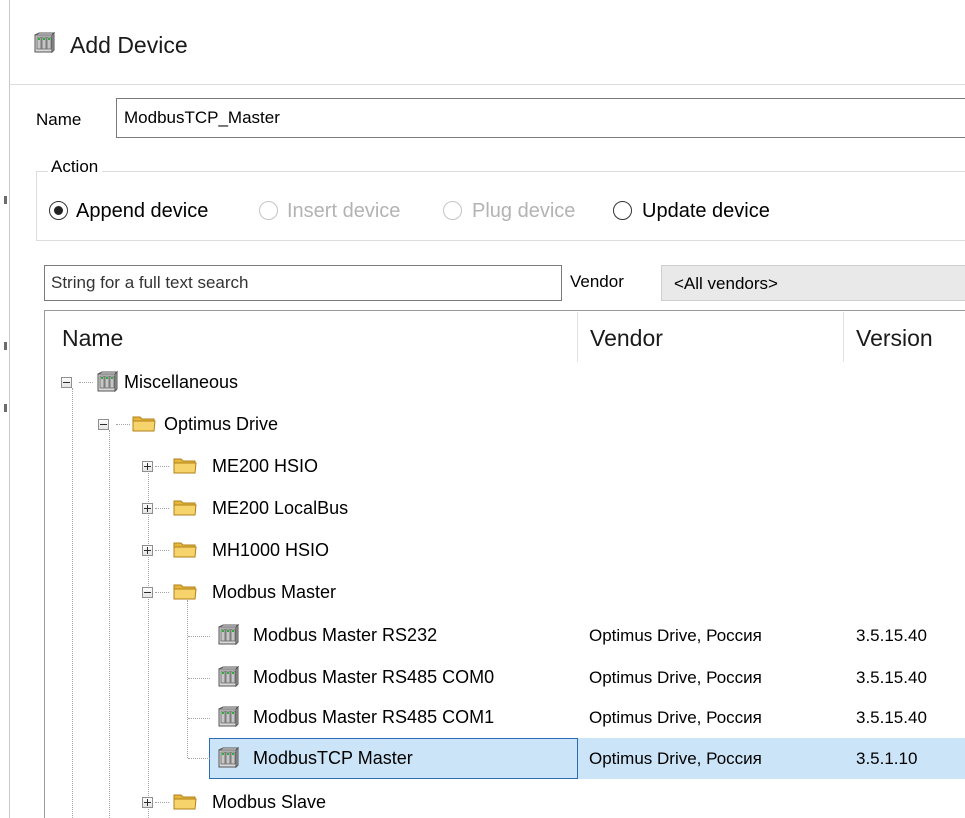 The height and width of the screenshot is (818, 965). Describe the element at coordinates (274, 592) in the screenshot. I see `tree-item-modbus-master: Modbus Master` at that location.